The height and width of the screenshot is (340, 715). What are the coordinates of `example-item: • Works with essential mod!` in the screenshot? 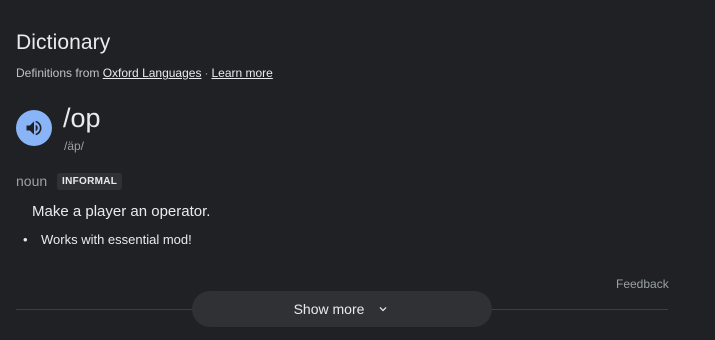 It's located at (107, 239).